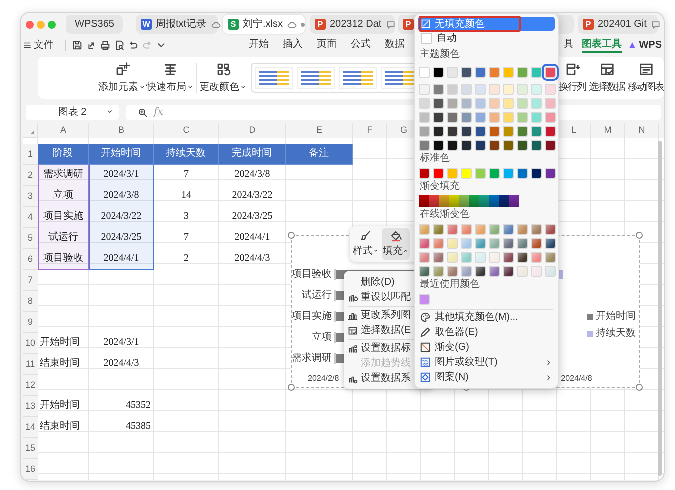  What do you see at coordinates (264, 24) in the screenshot?
I see `tab: S 刘宁.xlsx` at bounding box center [264, 24].